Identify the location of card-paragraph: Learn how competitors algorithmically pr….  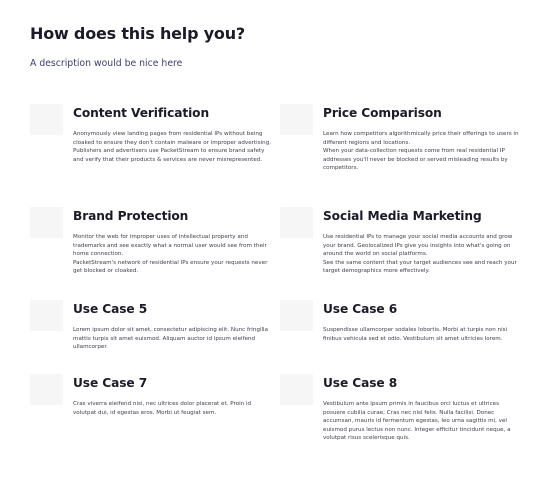
(421, 138).